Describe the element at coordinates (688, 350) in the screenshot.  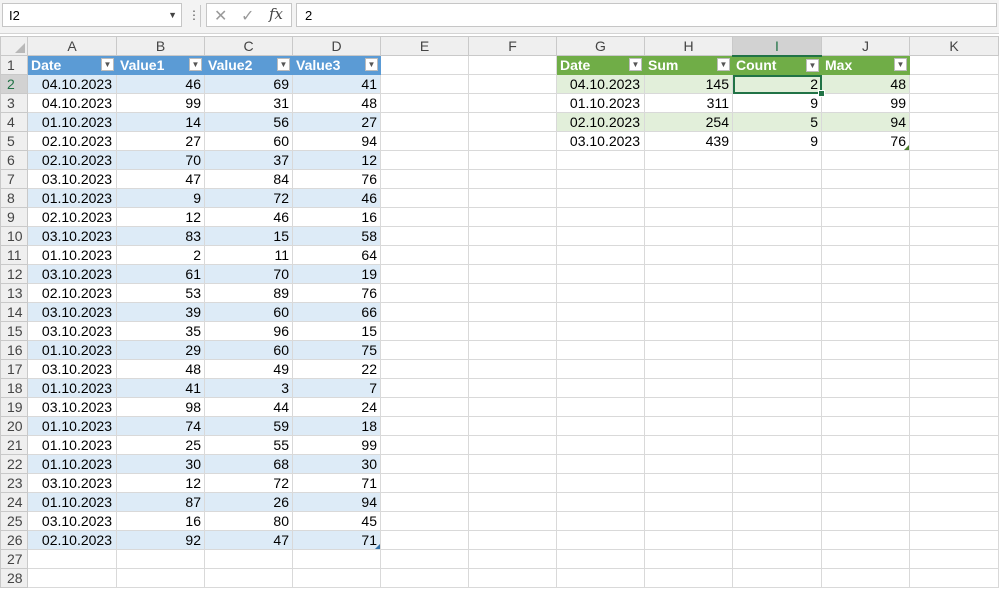
I see `cell-h16` at that location.